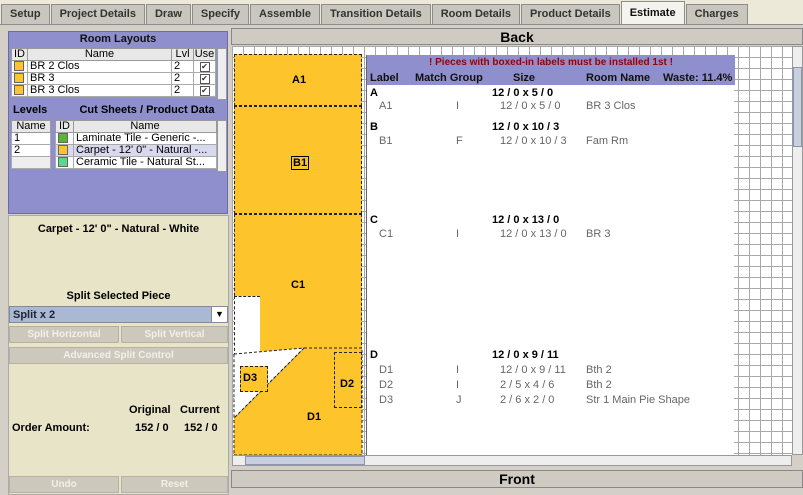  What do you see at coordinates (652, 12) in the screenshot?
I see `tab-estimate: Estimate` at bounding box center [652, 12].